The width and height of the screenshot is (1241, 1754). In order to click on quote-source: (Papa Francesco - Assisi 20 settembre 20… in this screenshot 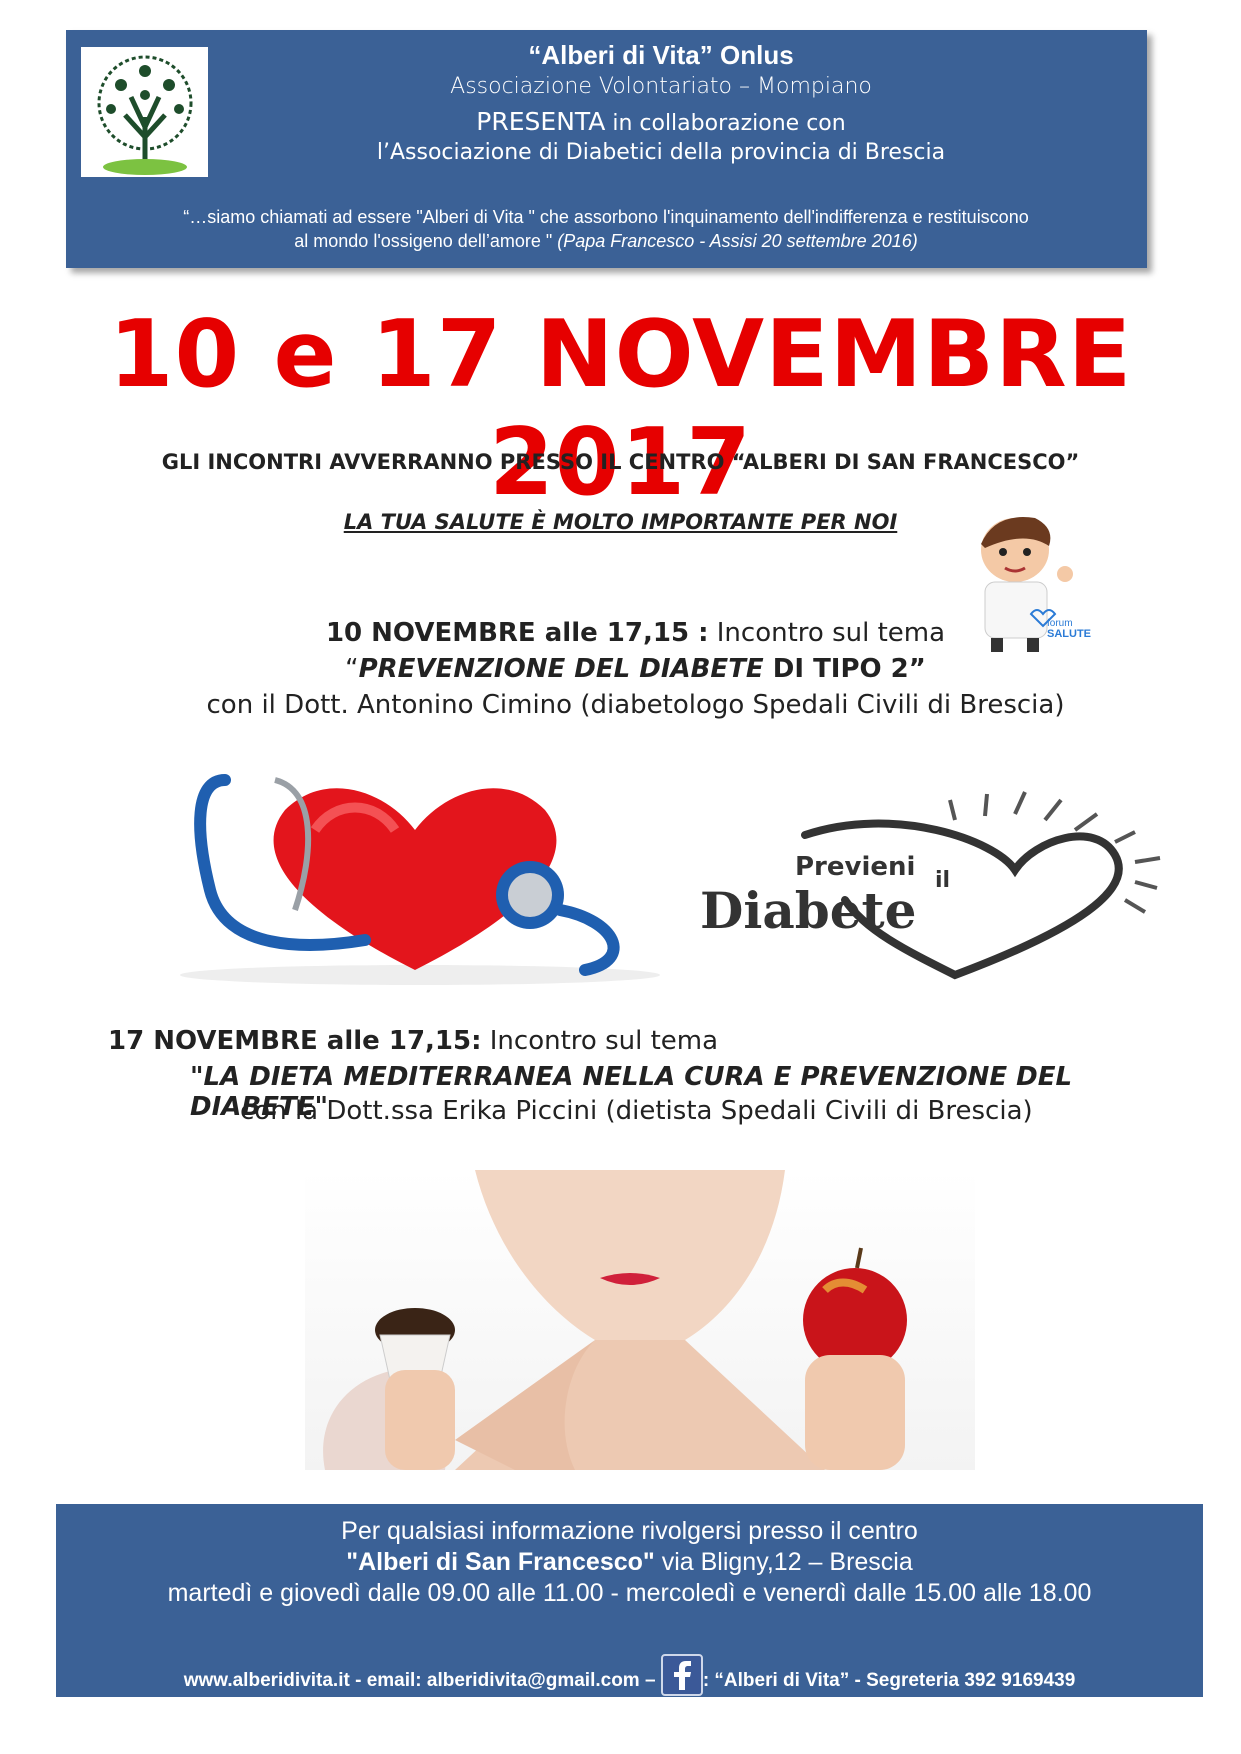, I will do `click(737, 241)`.